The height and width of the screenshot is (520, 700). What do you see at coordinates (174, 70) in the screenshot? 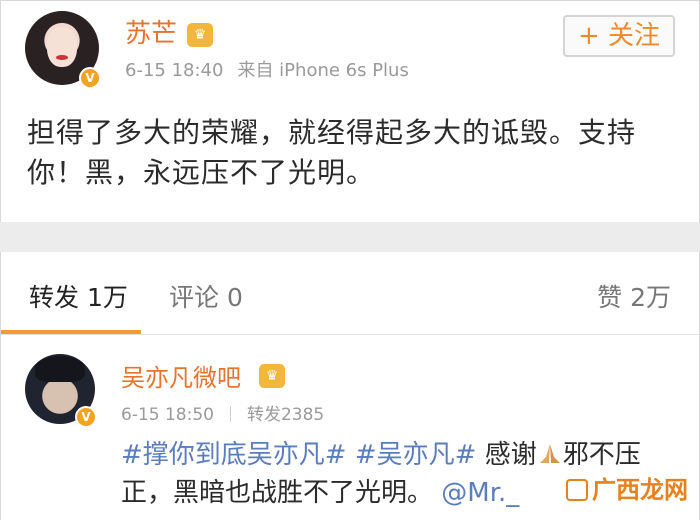
I see `post-date: 6-15 18:40` at bounding box center [174, 70].